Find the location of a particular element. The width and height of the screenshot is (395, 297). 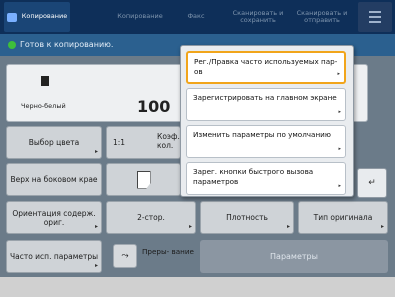

book-page-button is located at coordinates (143, 179).